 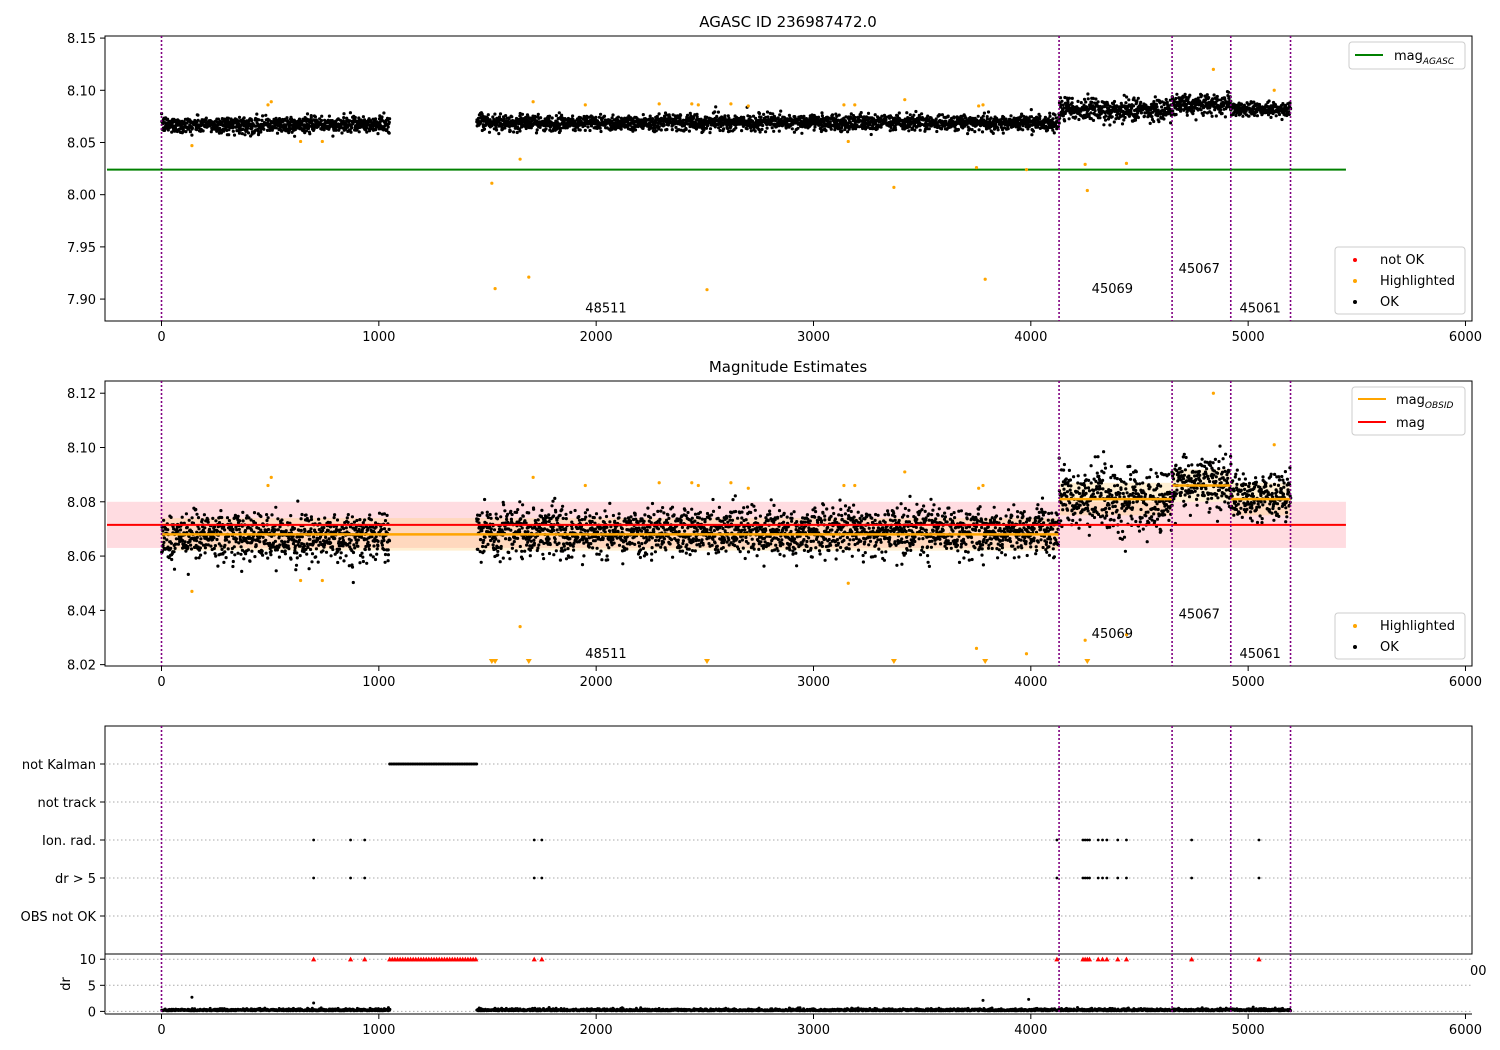 What do you see at coordinates (1248, 682) in the screenshot?
I see `x-tick-label: 5000` at bounding box center [1248, 682].